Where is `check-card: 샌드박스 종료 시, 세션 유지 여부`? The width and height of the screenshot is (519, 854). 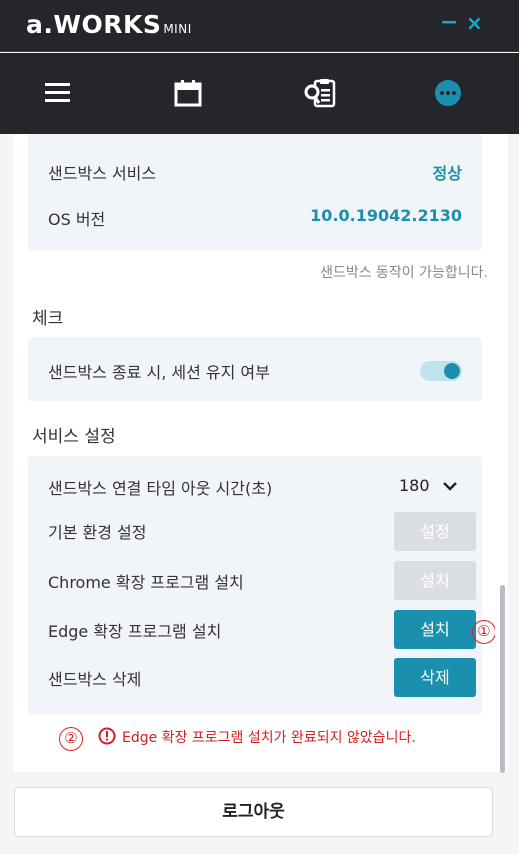 check-card: 샌드박스 종료 시, 세션 유지 여부 is located at coordinates (255, 369).